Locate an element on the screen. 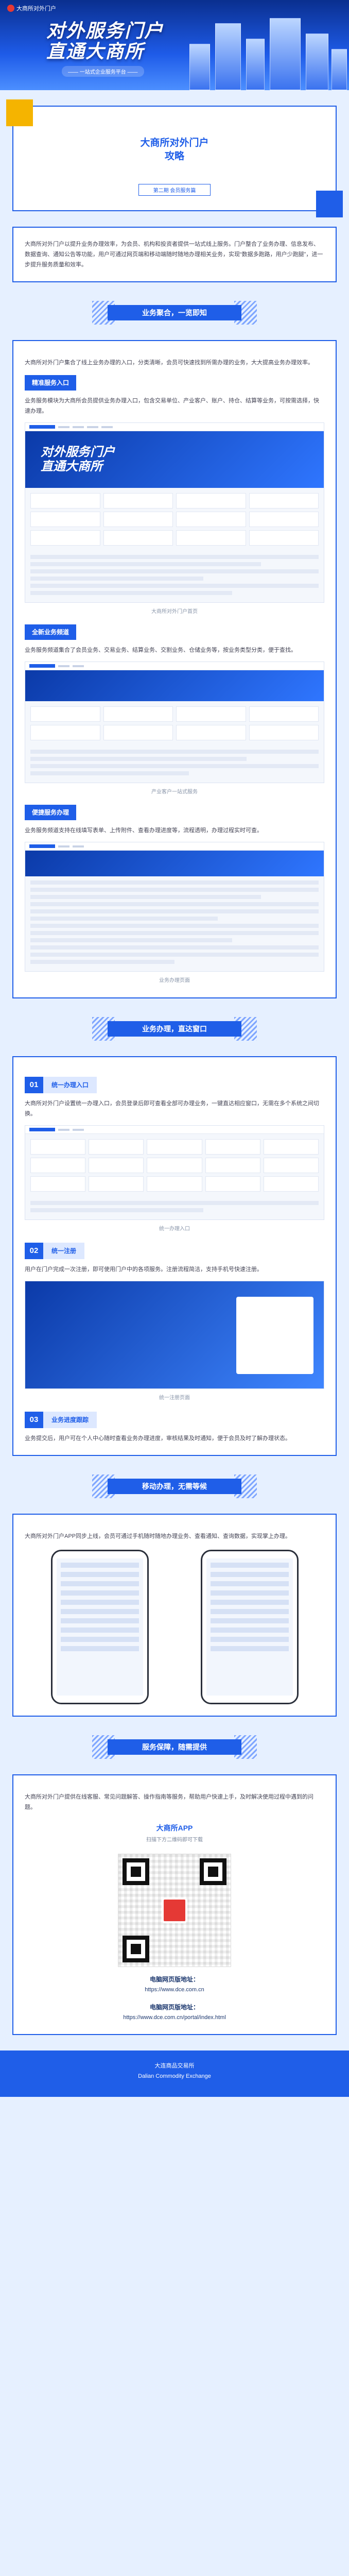 This screenshot has width=349, height=2576. numbered-heading: 03 业务进度跟踪 is located at coordinates (174, 1420).